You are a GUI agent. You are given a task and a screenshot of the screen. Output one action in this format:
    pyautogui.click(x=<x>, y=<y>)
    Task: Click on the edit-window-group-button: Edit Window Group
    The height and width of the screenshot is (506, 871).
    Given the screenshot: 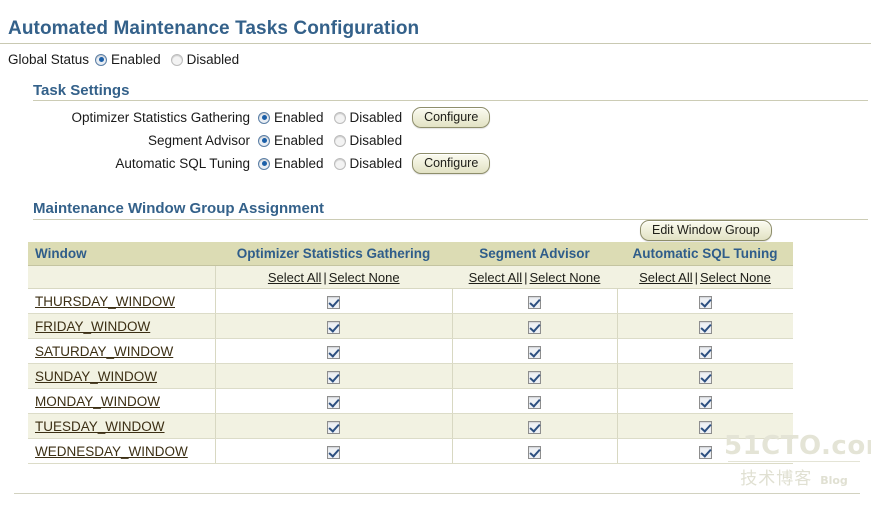 What is the action you would take?
    pyautogui.click(x=706, y=230)
    